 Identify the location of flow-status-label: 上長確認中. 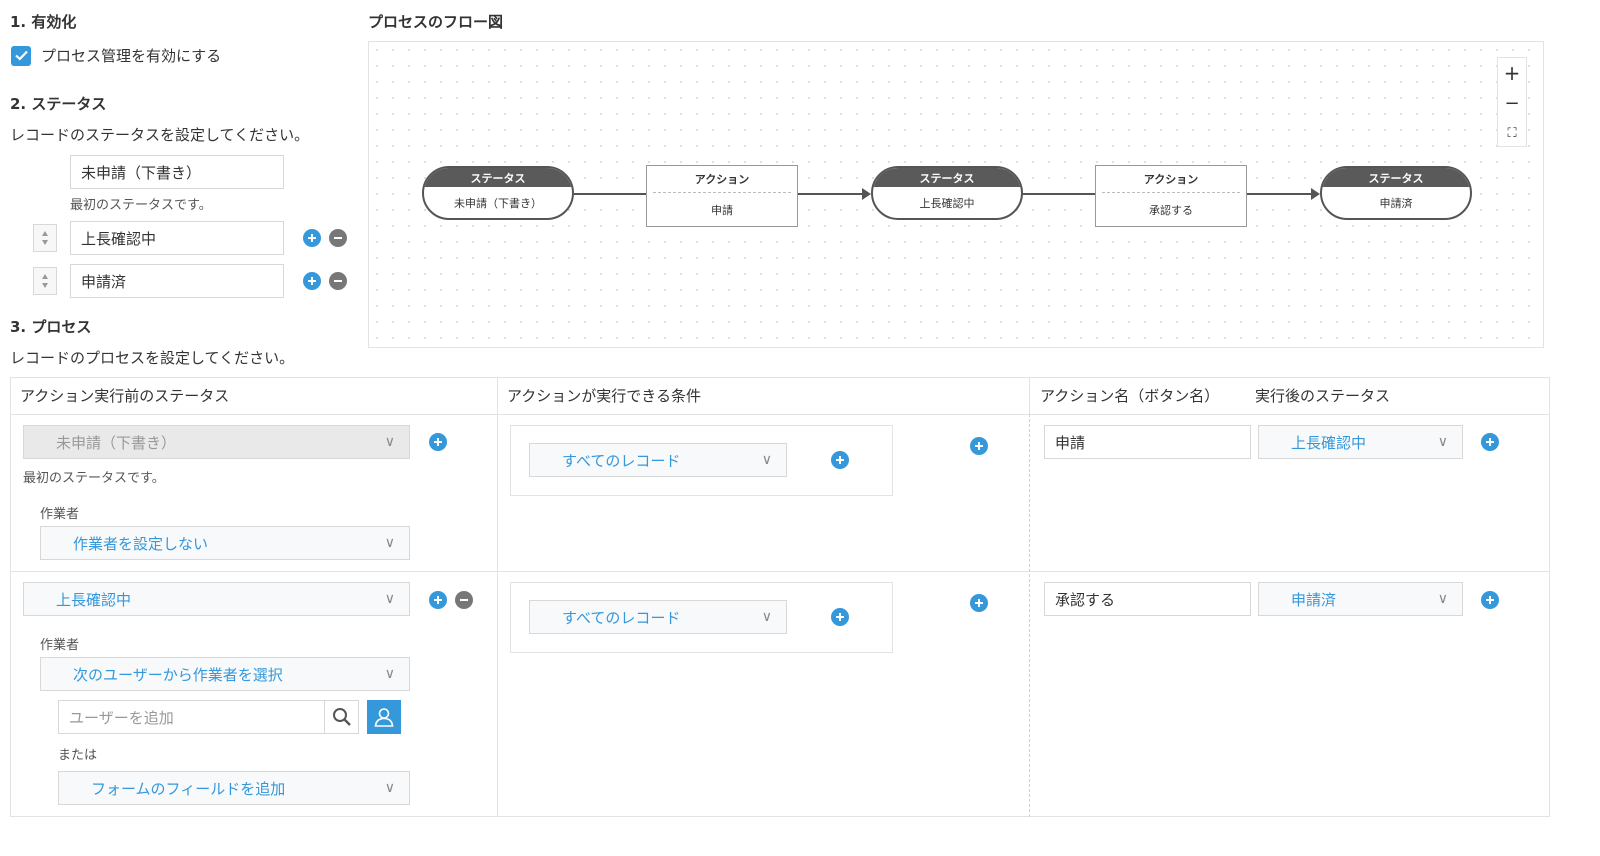
(947, 203).